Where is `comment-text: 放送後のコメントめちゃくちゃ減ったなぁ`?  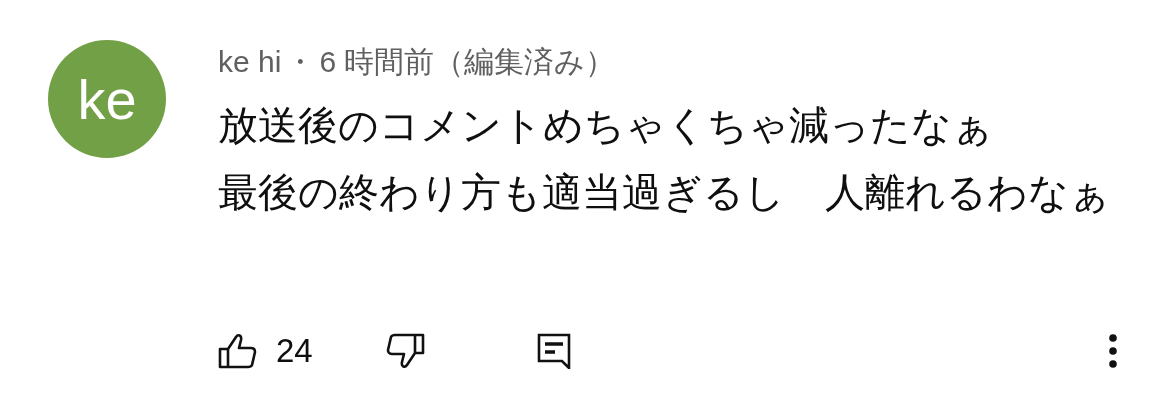 comment-text: 放送後のコメントめちゃくちゃ減ったなぁ is located at coordinates (606, 125).